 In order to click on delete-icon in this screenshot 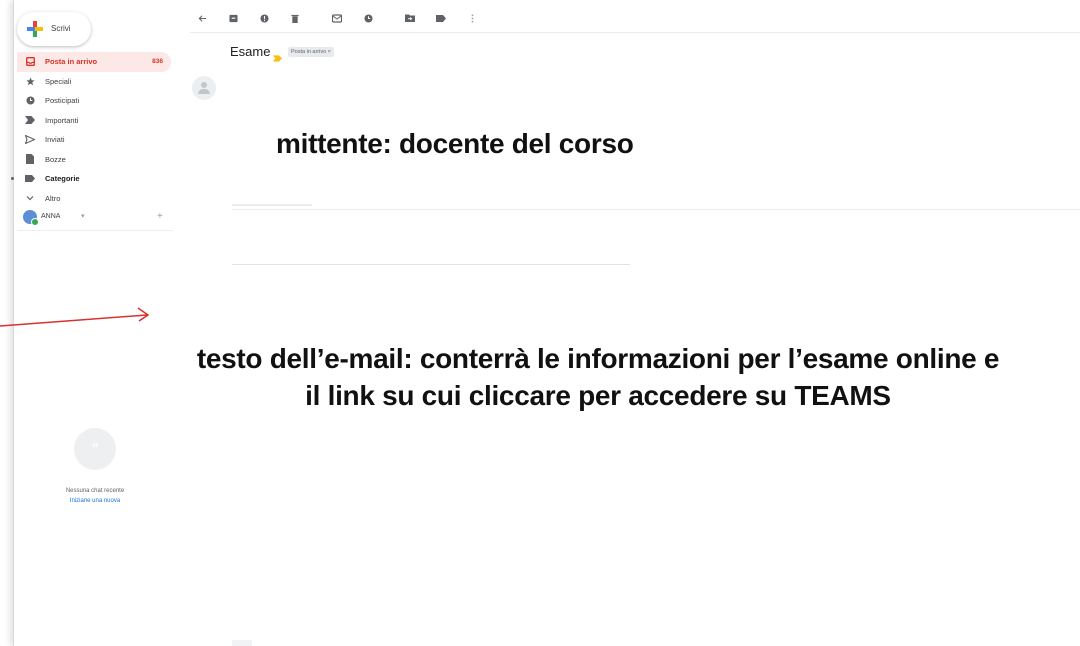, I will do `click(295, 18)`.